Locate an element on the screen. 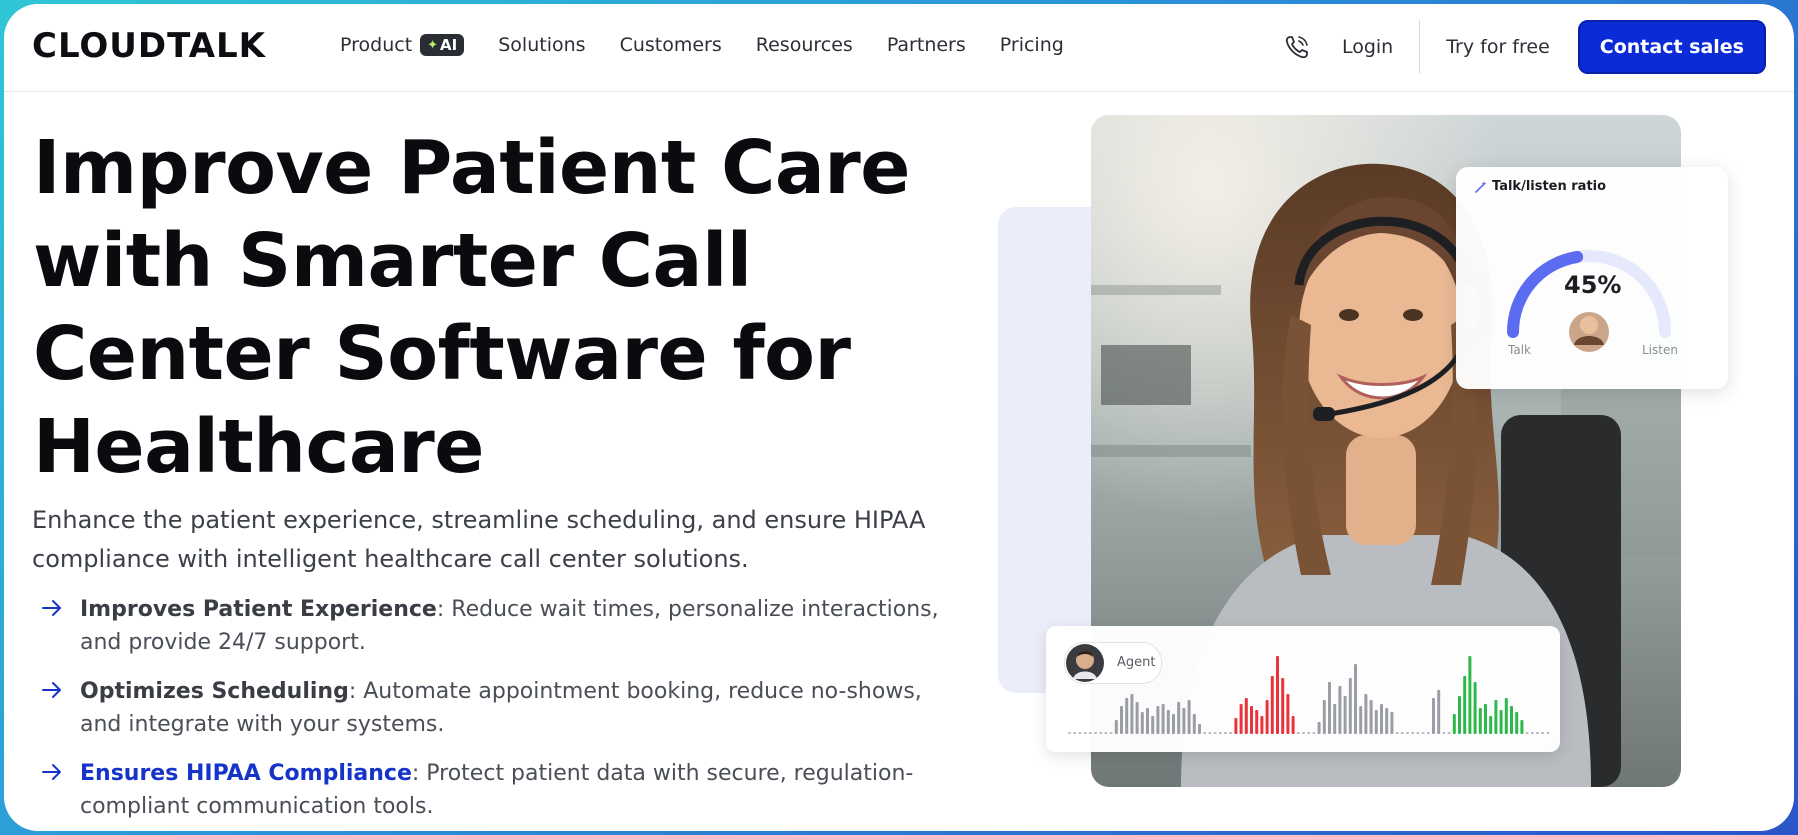  agent-avatar-face is located at coordinates (1589, 325).